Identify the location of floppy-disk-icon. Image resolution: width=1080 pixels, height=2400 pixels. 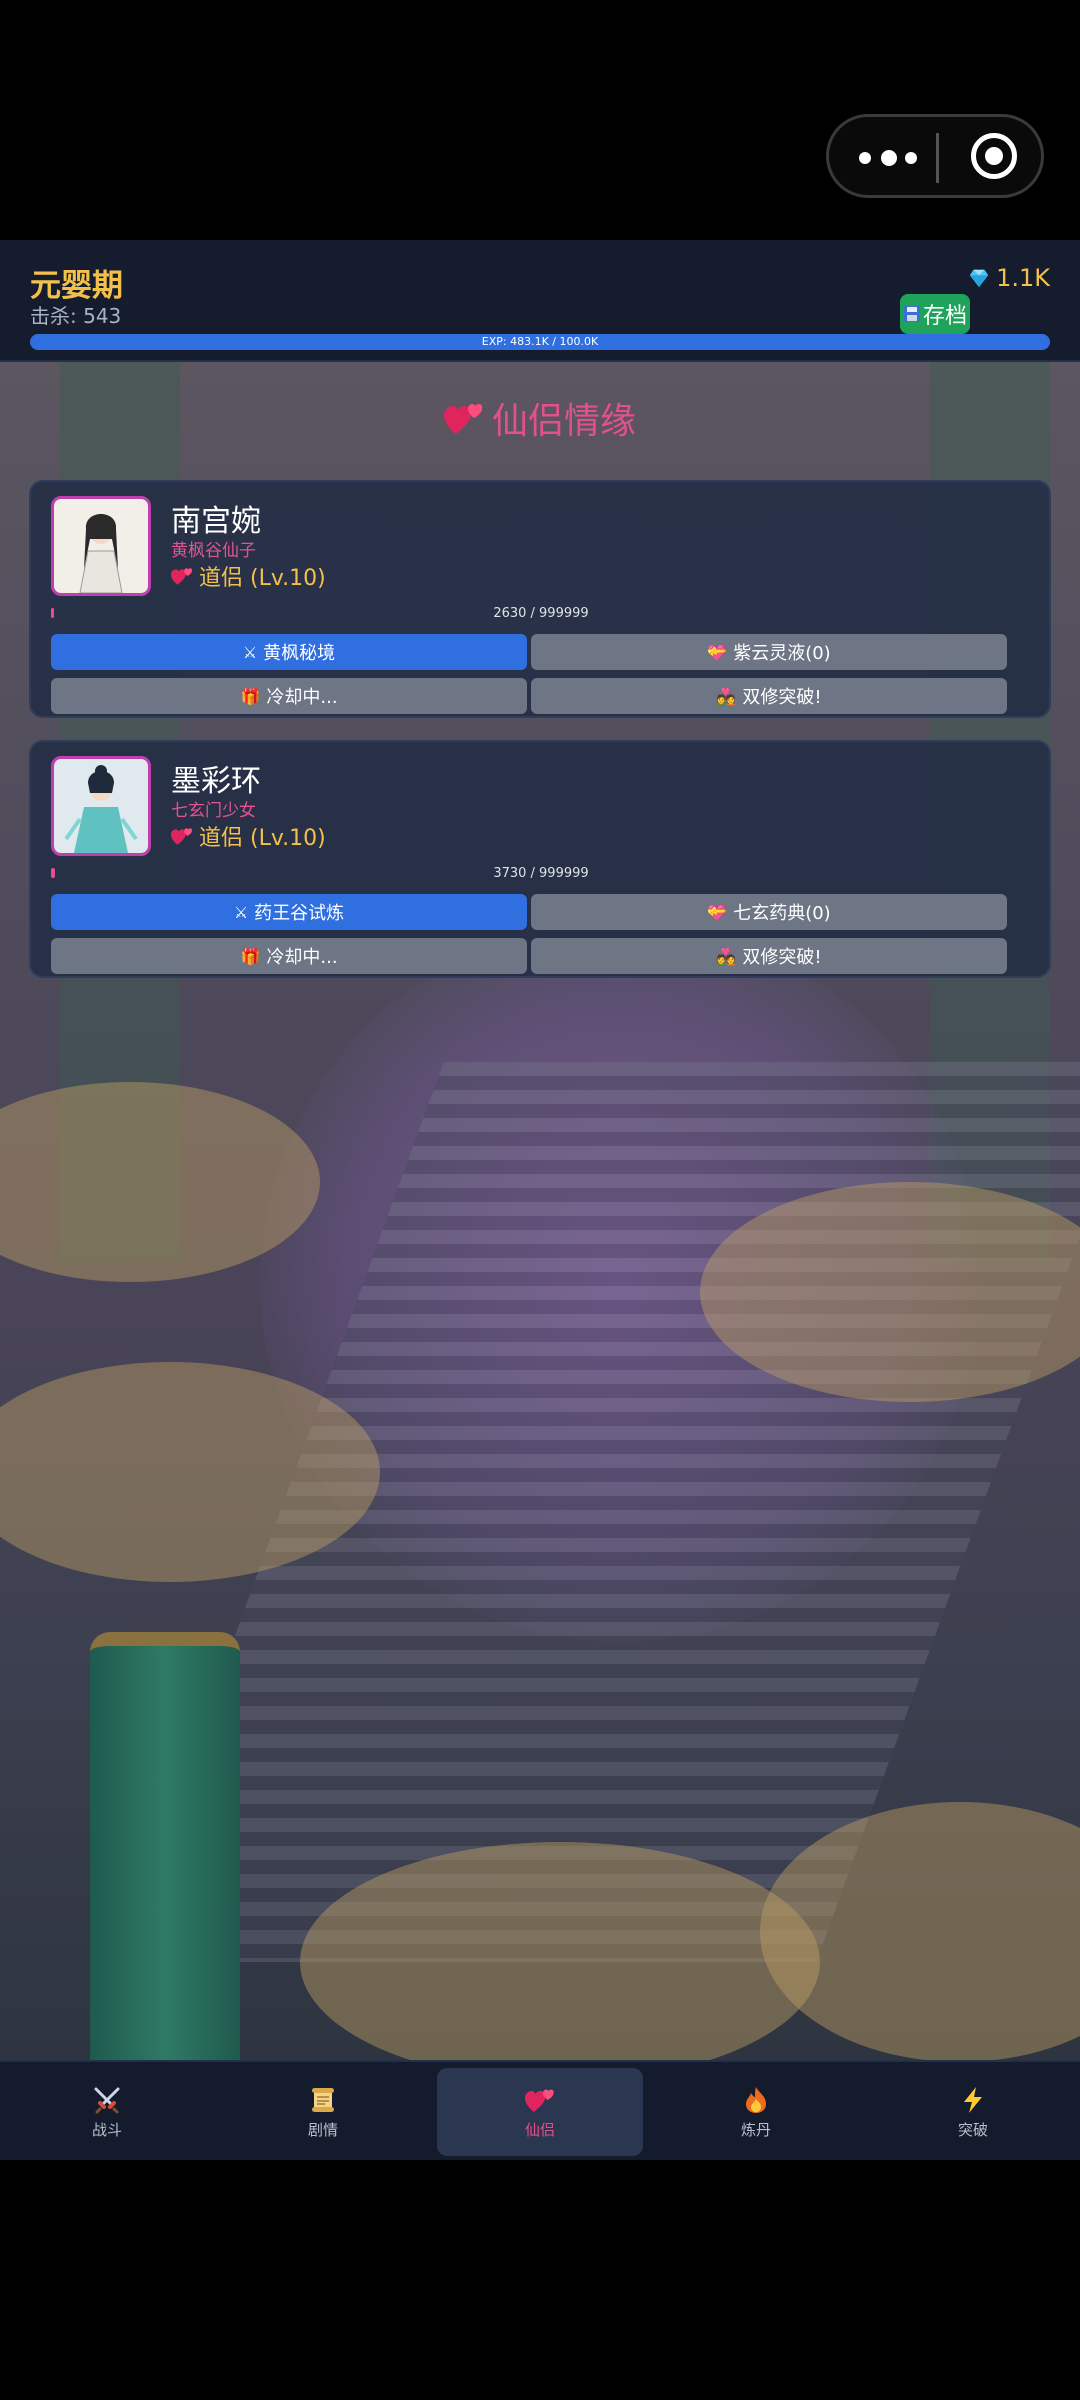
(911, 314).